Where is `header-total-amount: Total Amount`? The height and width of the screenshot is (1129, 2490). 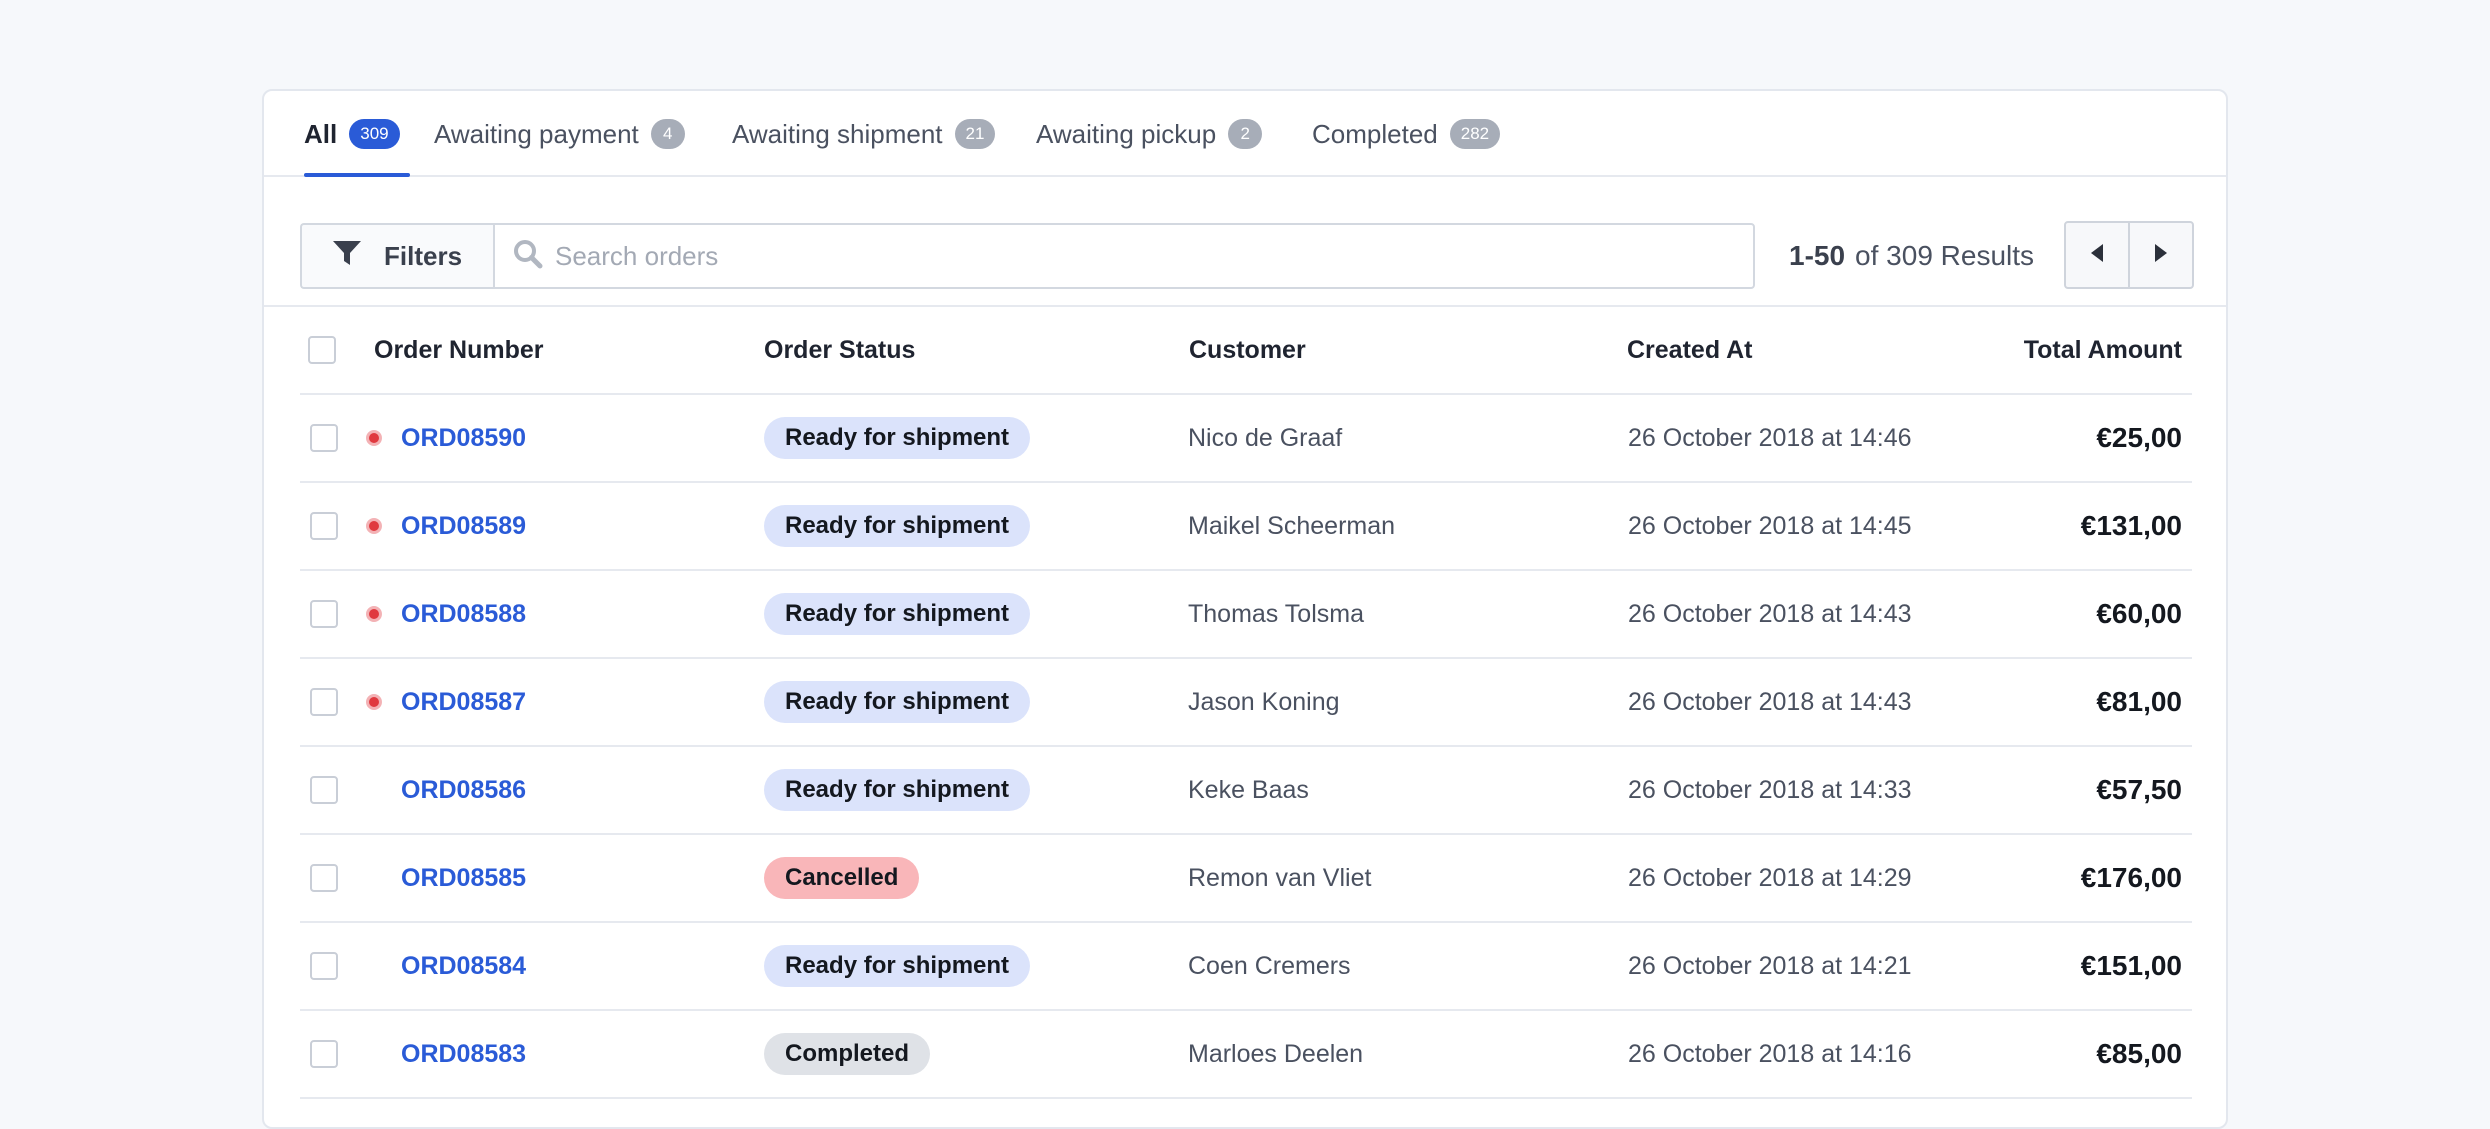
header-total-amount: Total Amount is located at coordinates (2103, 350).